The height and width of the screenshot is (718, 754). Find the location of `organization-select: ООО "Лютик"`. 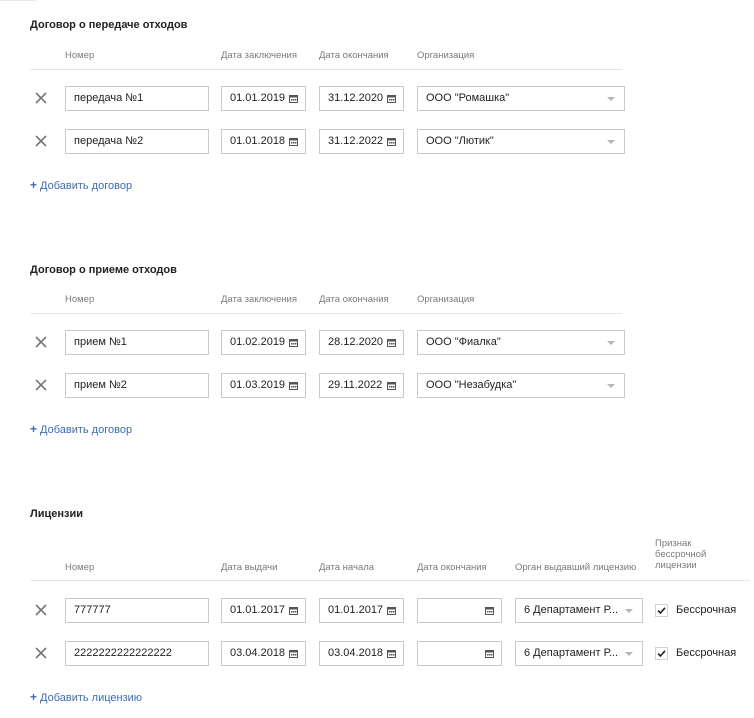

organization-select: ООО "Лютик" is located at coordinates (521, 141).